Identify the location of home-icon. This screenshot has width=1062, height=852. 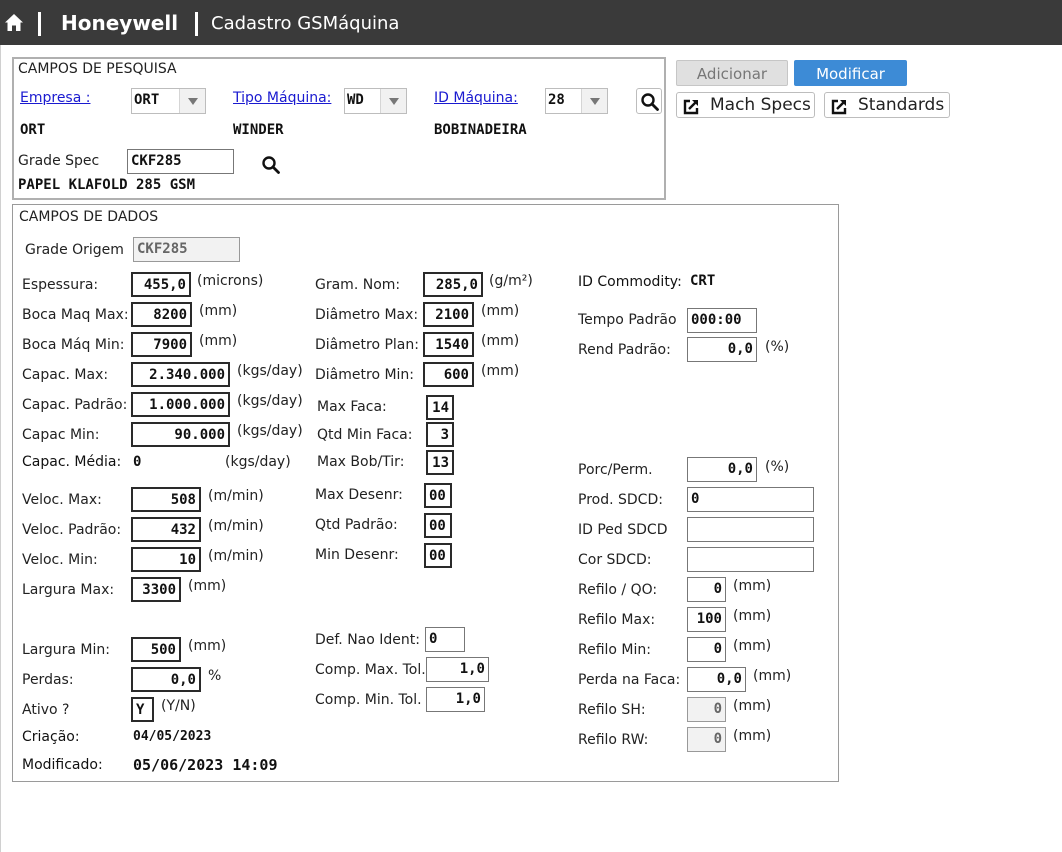
(14, 22).